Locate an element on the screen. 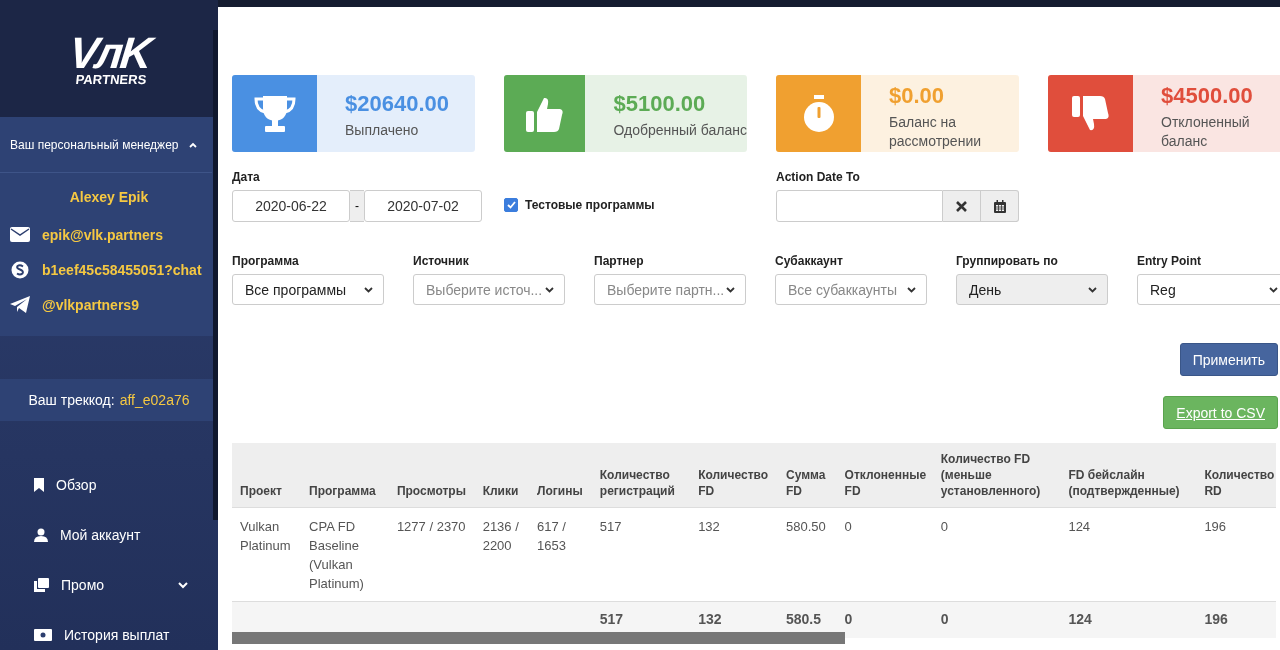  manager-name: Alexey Epik is located at coordinates (109, 197).